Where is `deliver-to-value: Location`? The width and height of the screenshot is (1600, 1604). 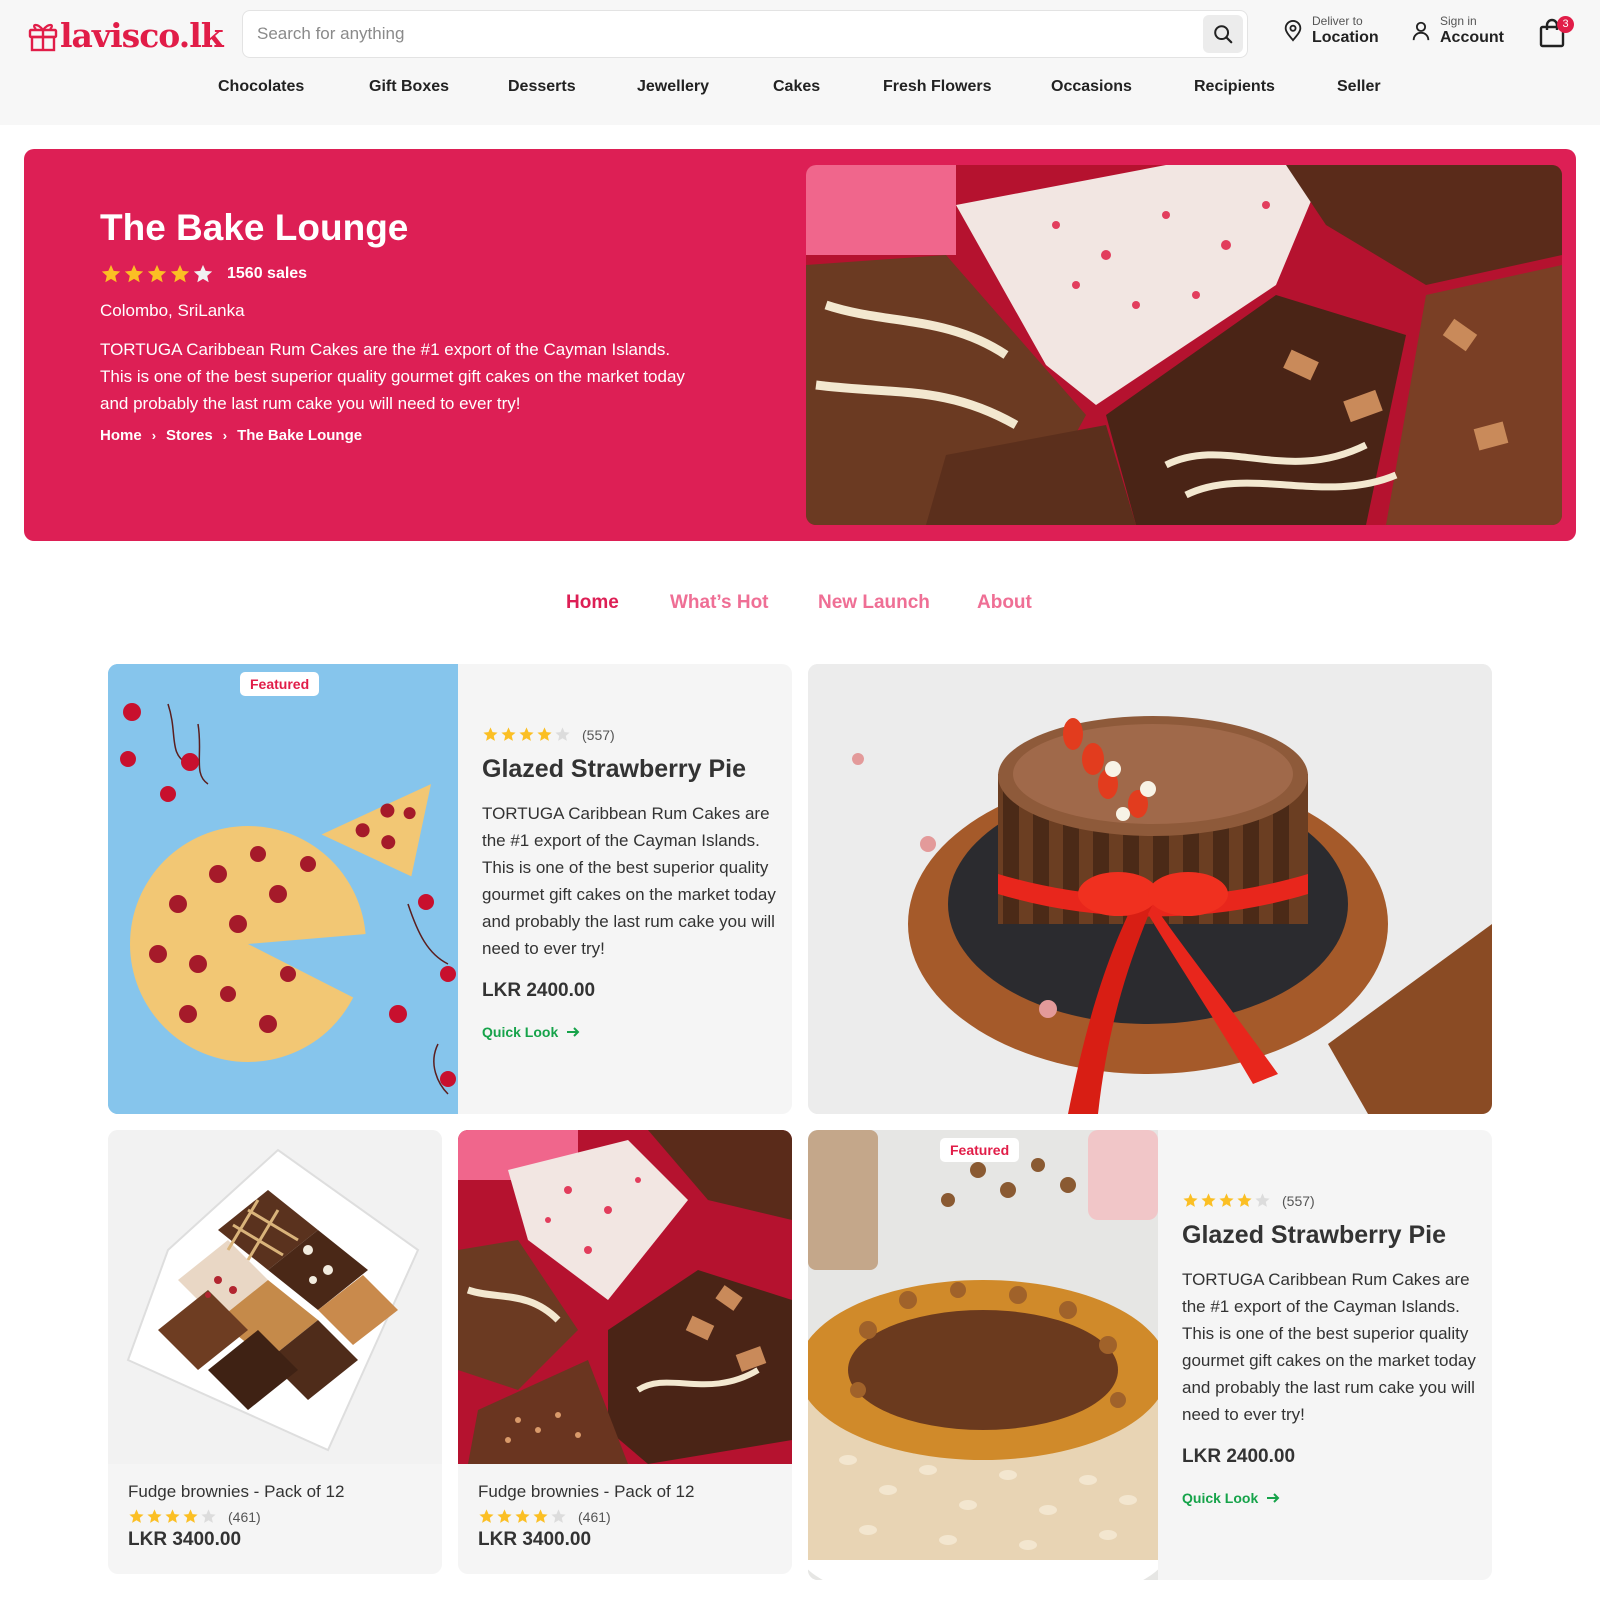
deliver-to-value: Location is located at coordinates (1345, 37).